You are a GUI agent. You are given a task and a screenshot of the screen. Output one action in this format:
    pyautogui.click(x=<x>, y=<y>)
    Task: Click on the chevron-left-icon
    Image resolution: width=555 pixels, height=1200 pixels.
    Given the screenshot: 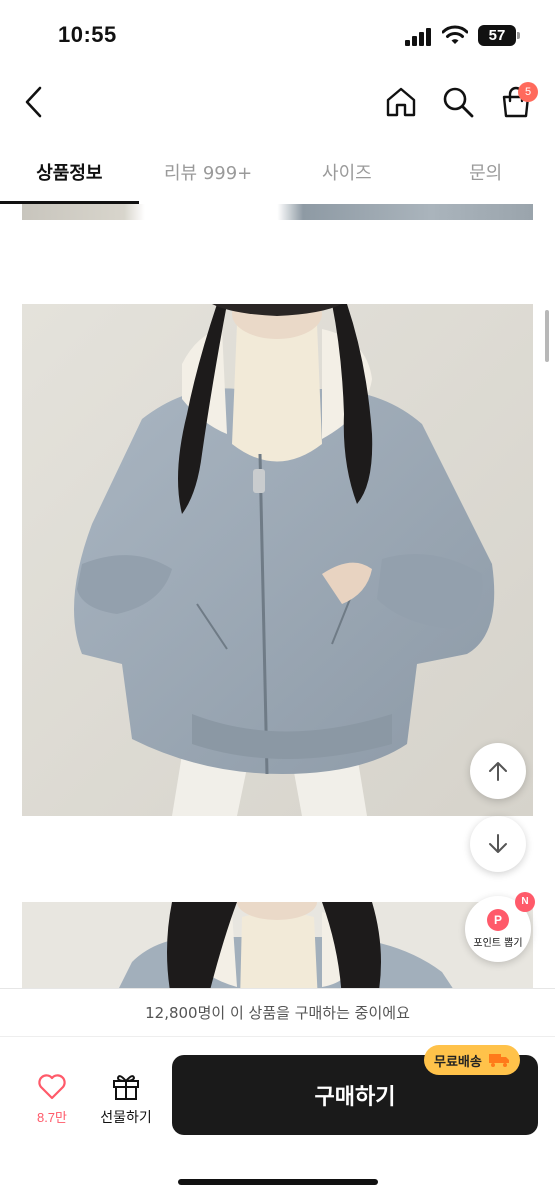 What is the action you would take?
    pyautogui.click(x=33, y=102)
    